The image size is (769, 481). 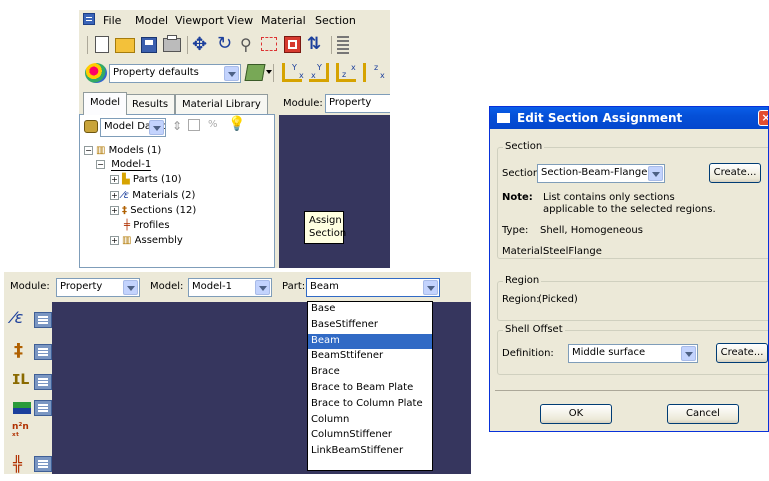 I want to click on model-label: Model:, so click(x=167, y=286).